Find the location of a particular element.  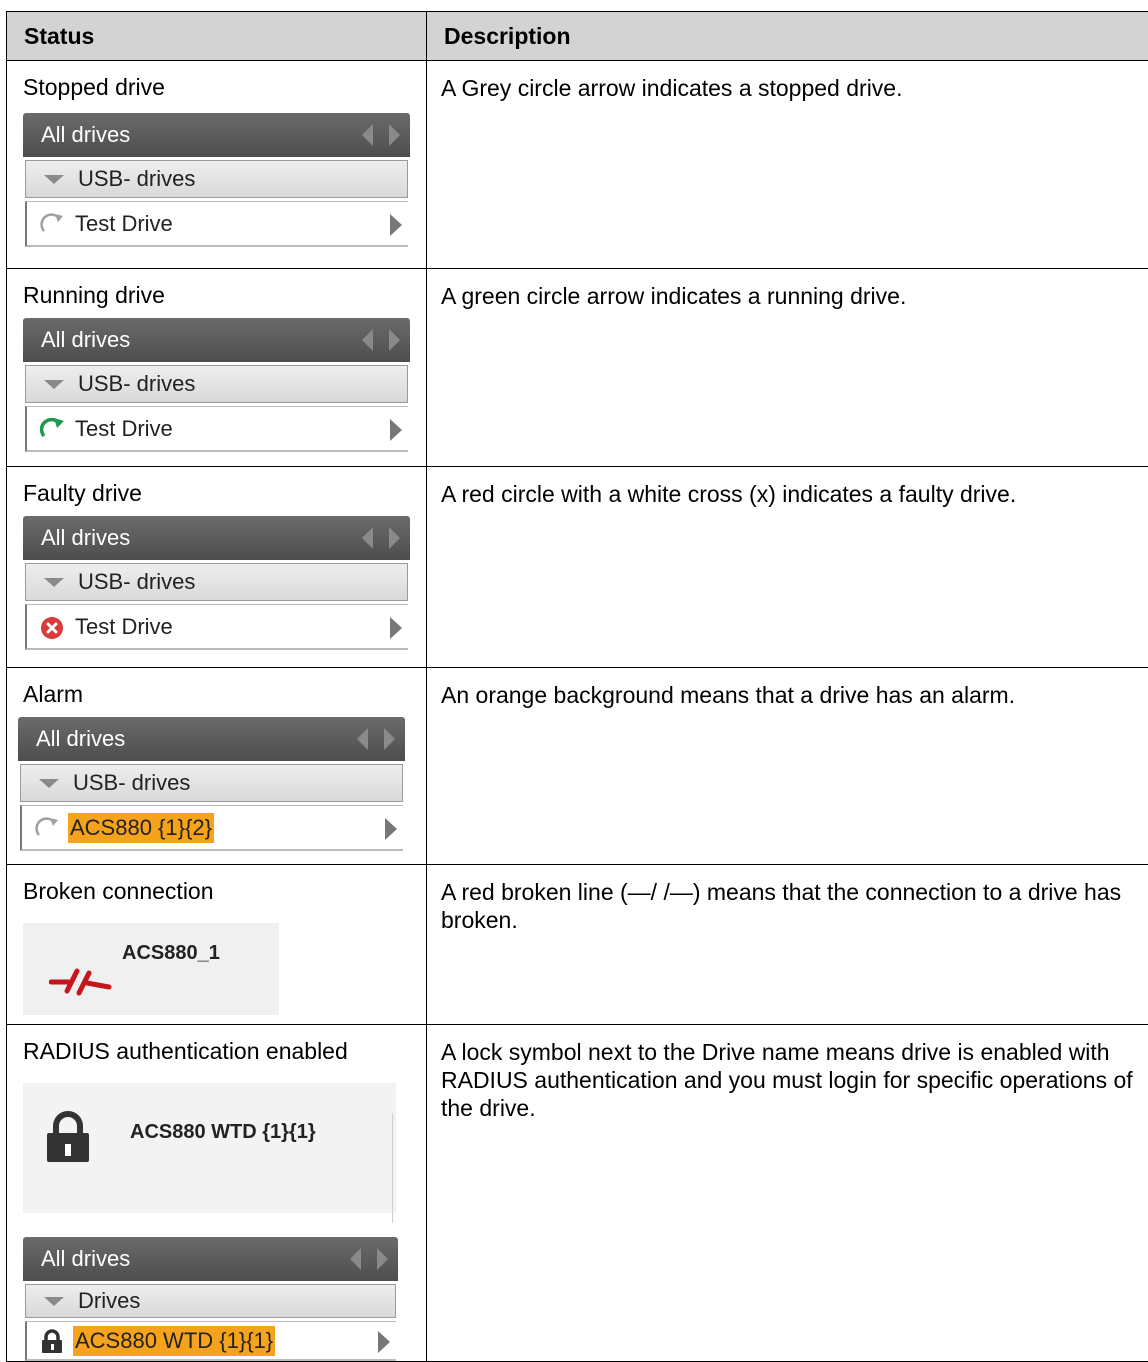

status-cell: Running drive All drives USB- drives is located at coordinates (217, 368).